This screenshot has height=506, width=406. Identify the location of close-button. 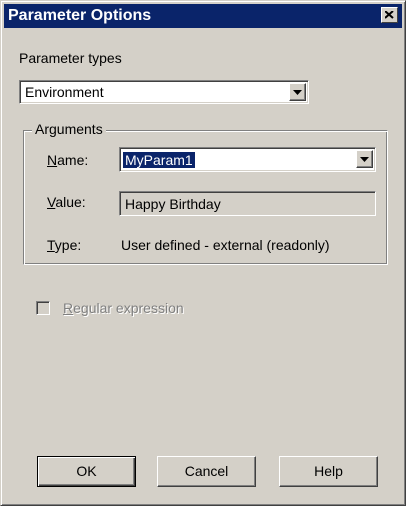
(389, 15).